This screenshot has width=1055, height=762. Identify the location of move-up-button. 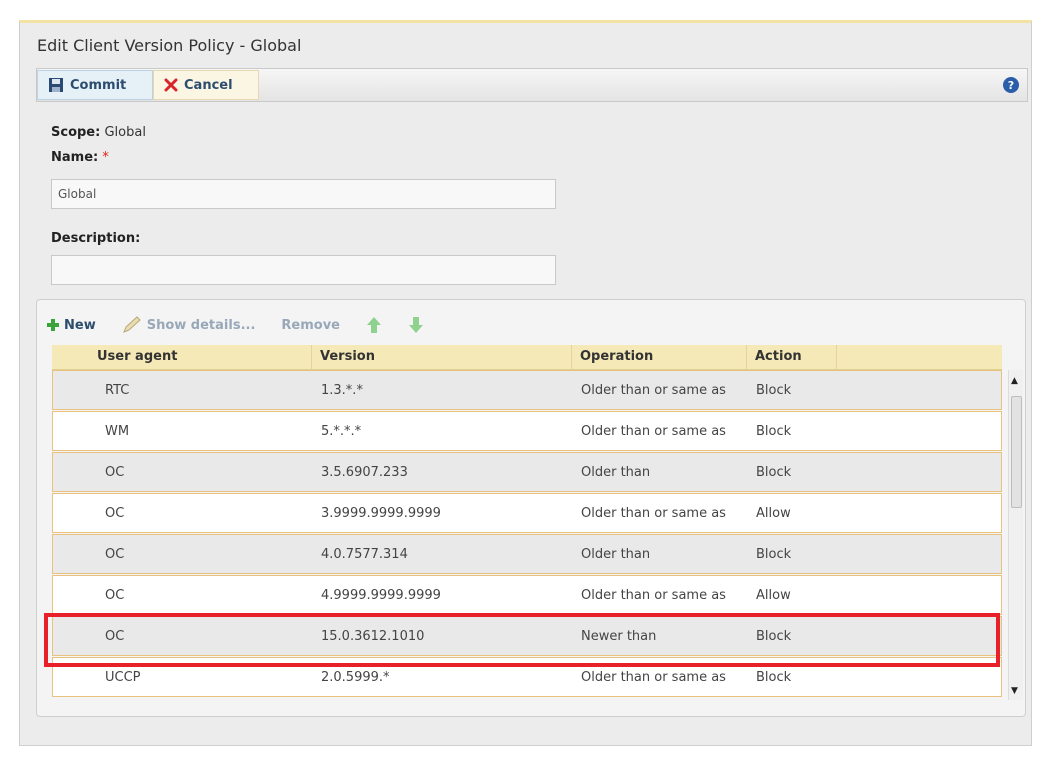
(374, 325).